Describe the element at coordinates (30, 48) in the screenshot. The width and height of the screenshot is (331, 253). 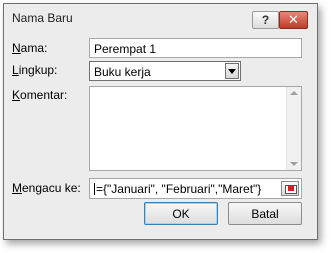
I see `name-label: Nama:` at that location.